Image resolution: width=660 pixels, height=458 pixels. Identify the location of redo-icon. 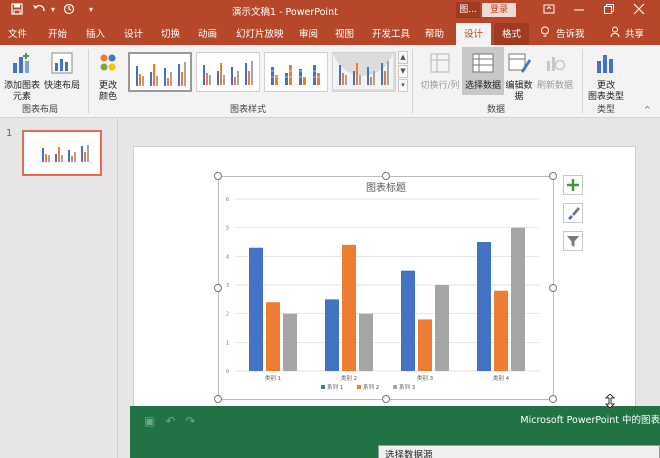
(69, 10).